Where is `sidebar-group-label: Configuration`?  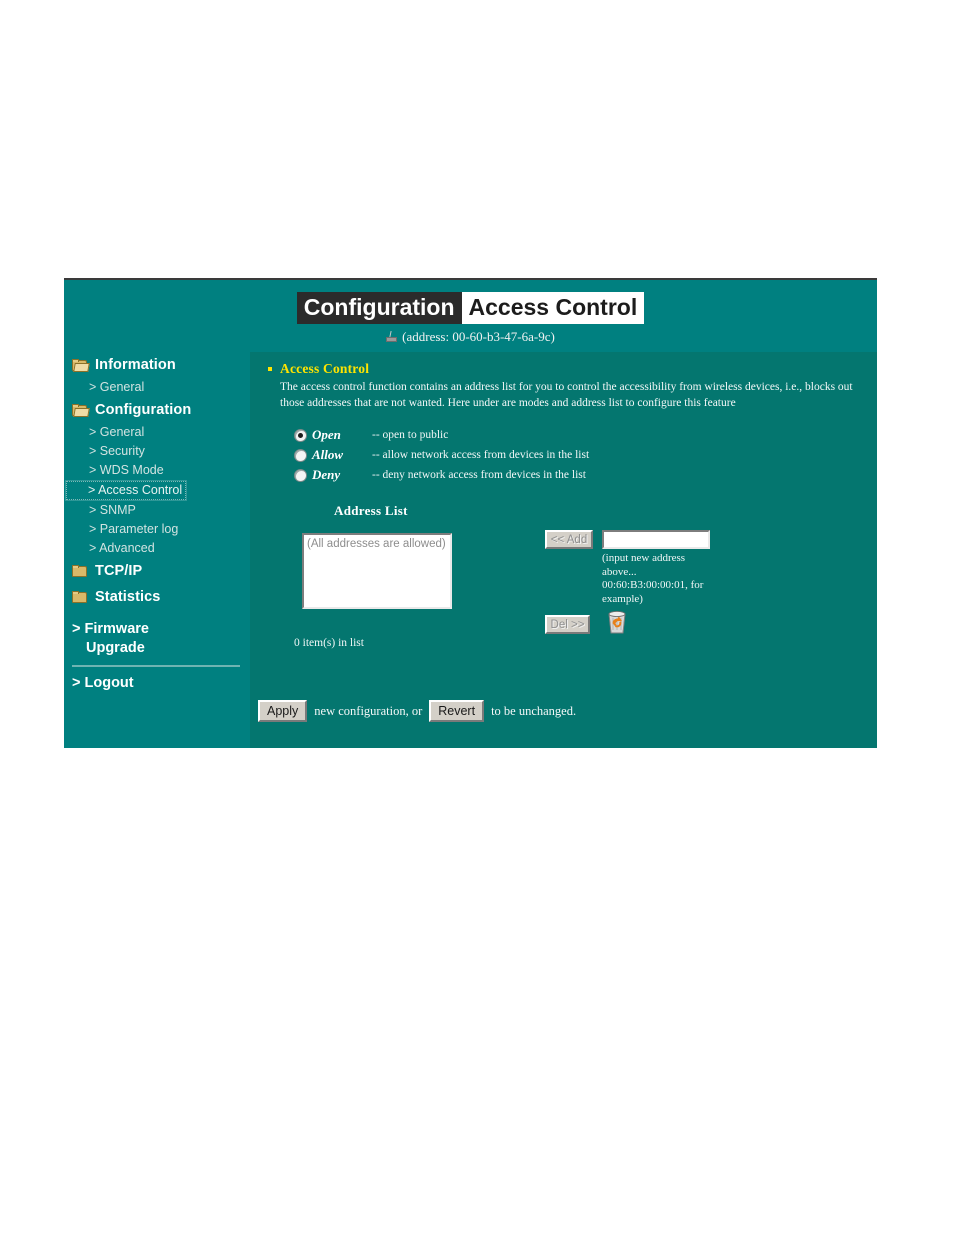 sidebar-group-label: Configuration is located at coordinates (143, 410).